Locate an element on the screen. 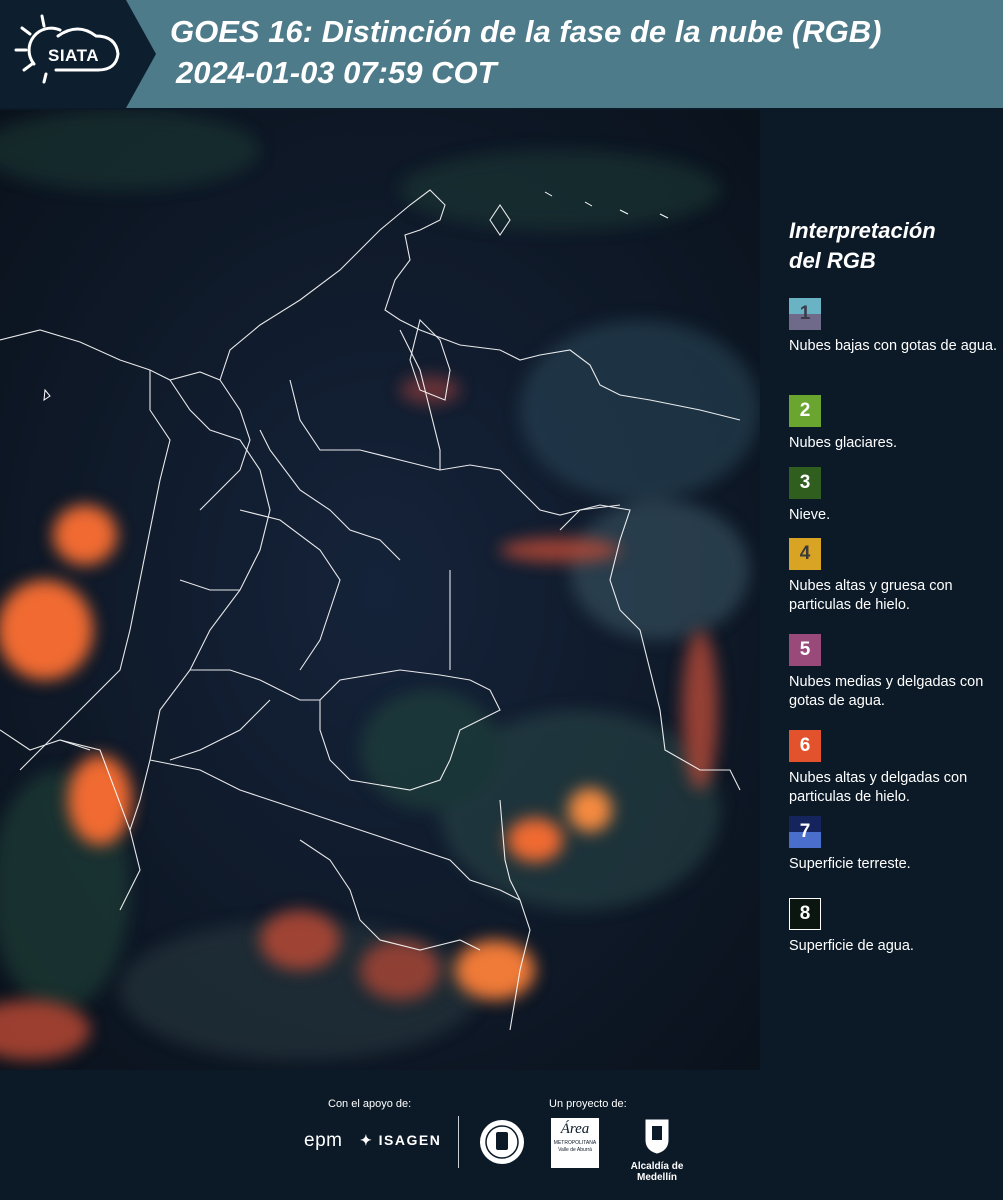  siata-logo-text: SIATA is located at coordinates (73, 55).